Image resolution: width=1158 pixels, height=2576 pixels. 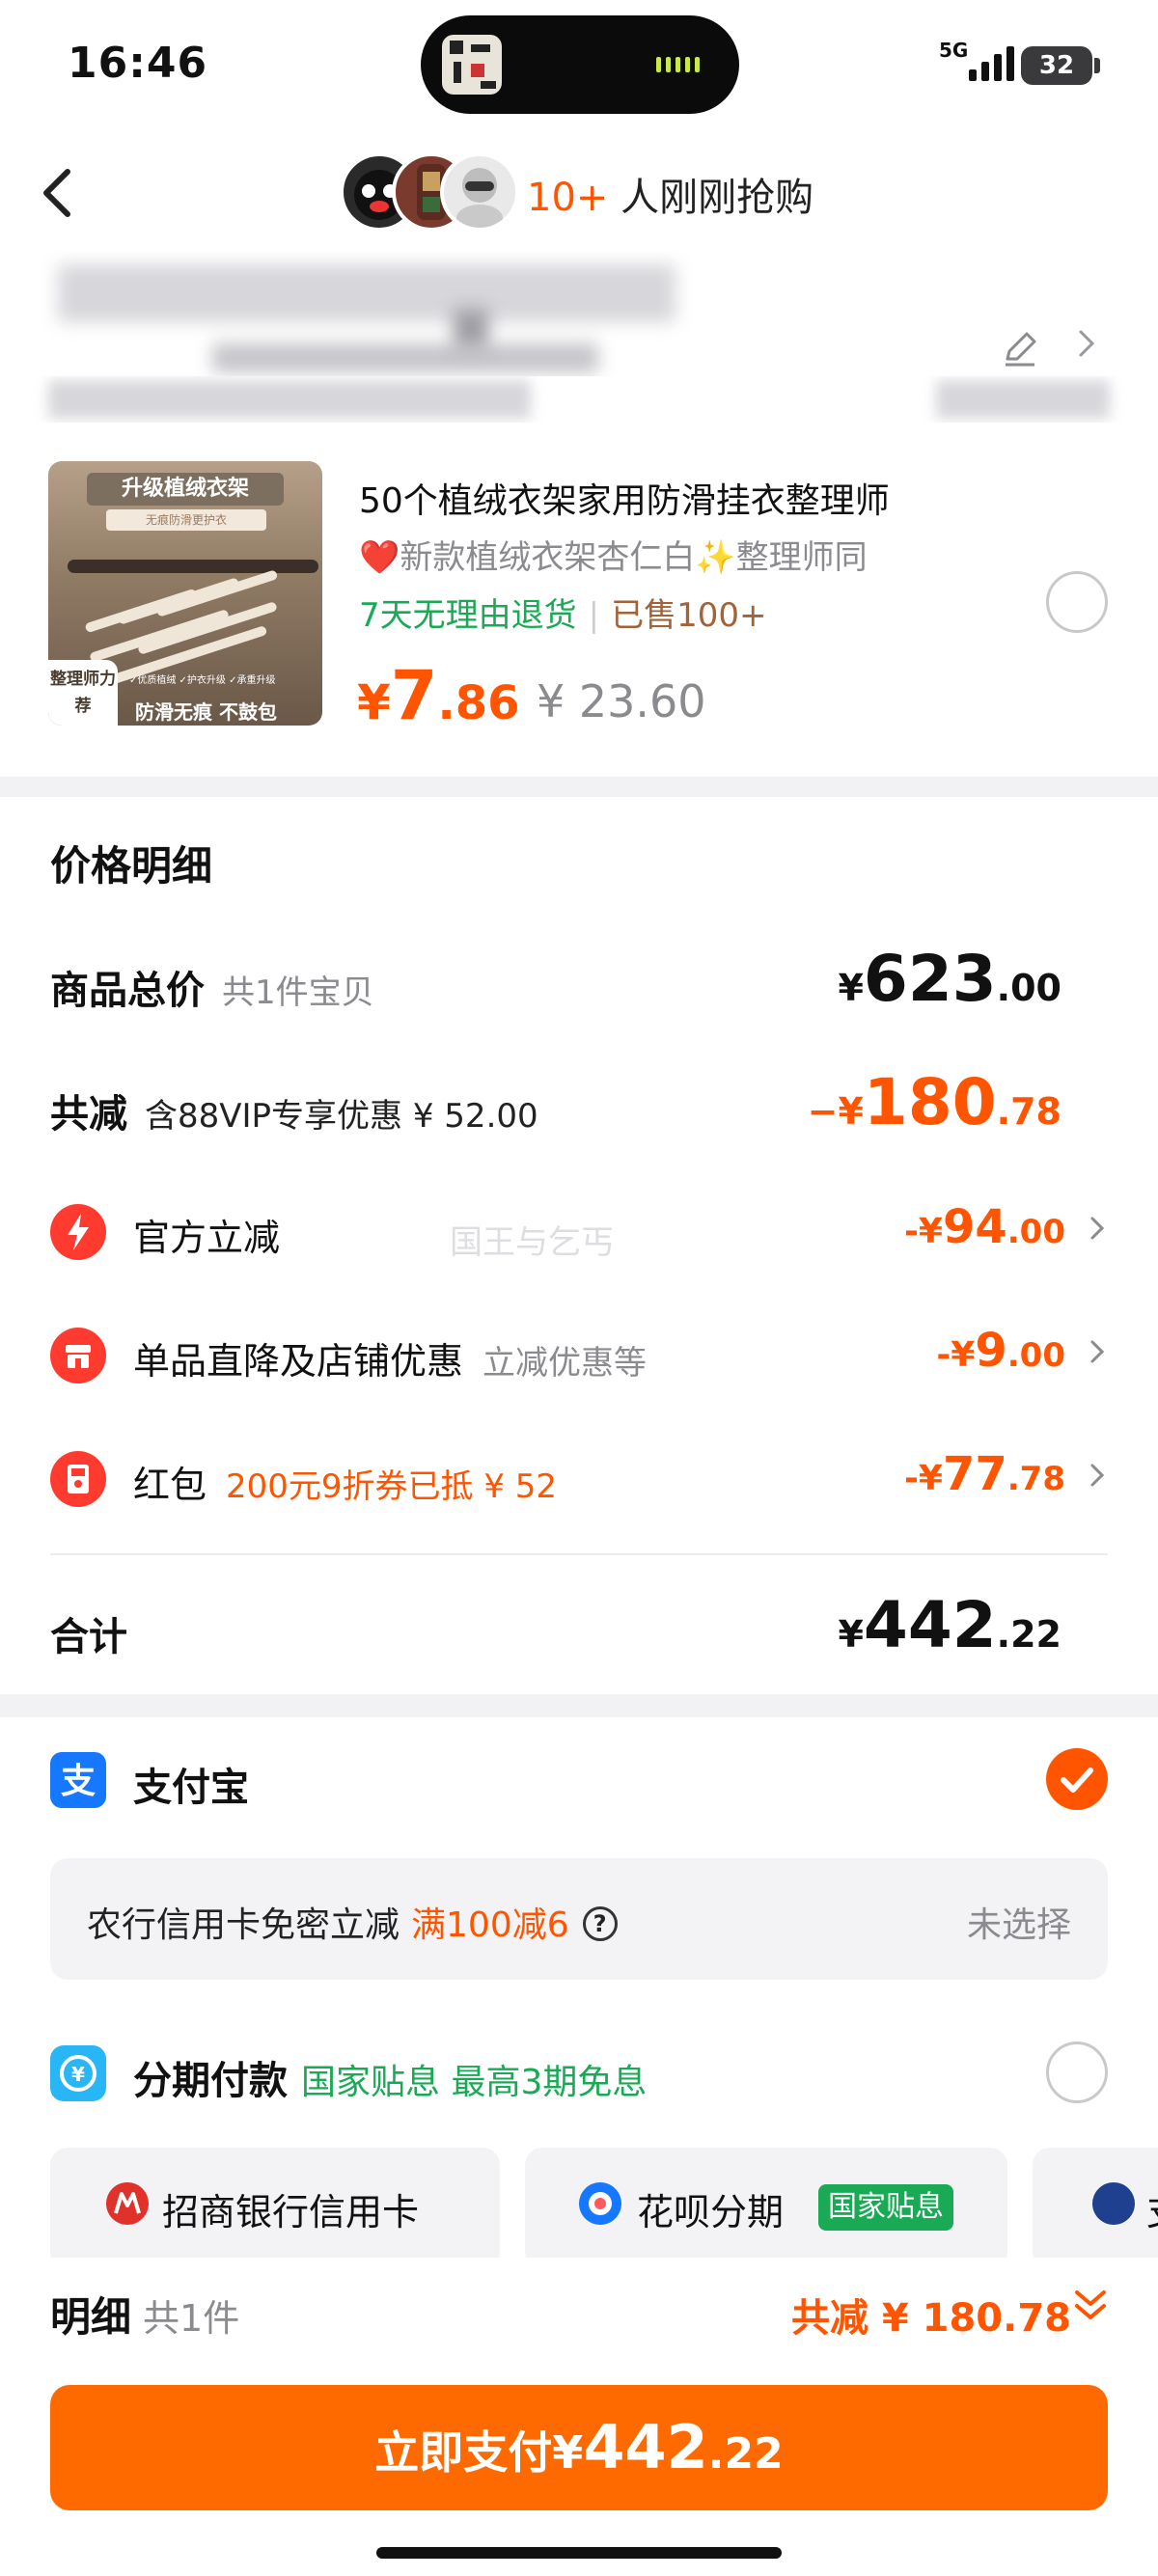 I want to click on thumb-subtitle: 无痕防滑更护衣, so click(x=186, y=520).